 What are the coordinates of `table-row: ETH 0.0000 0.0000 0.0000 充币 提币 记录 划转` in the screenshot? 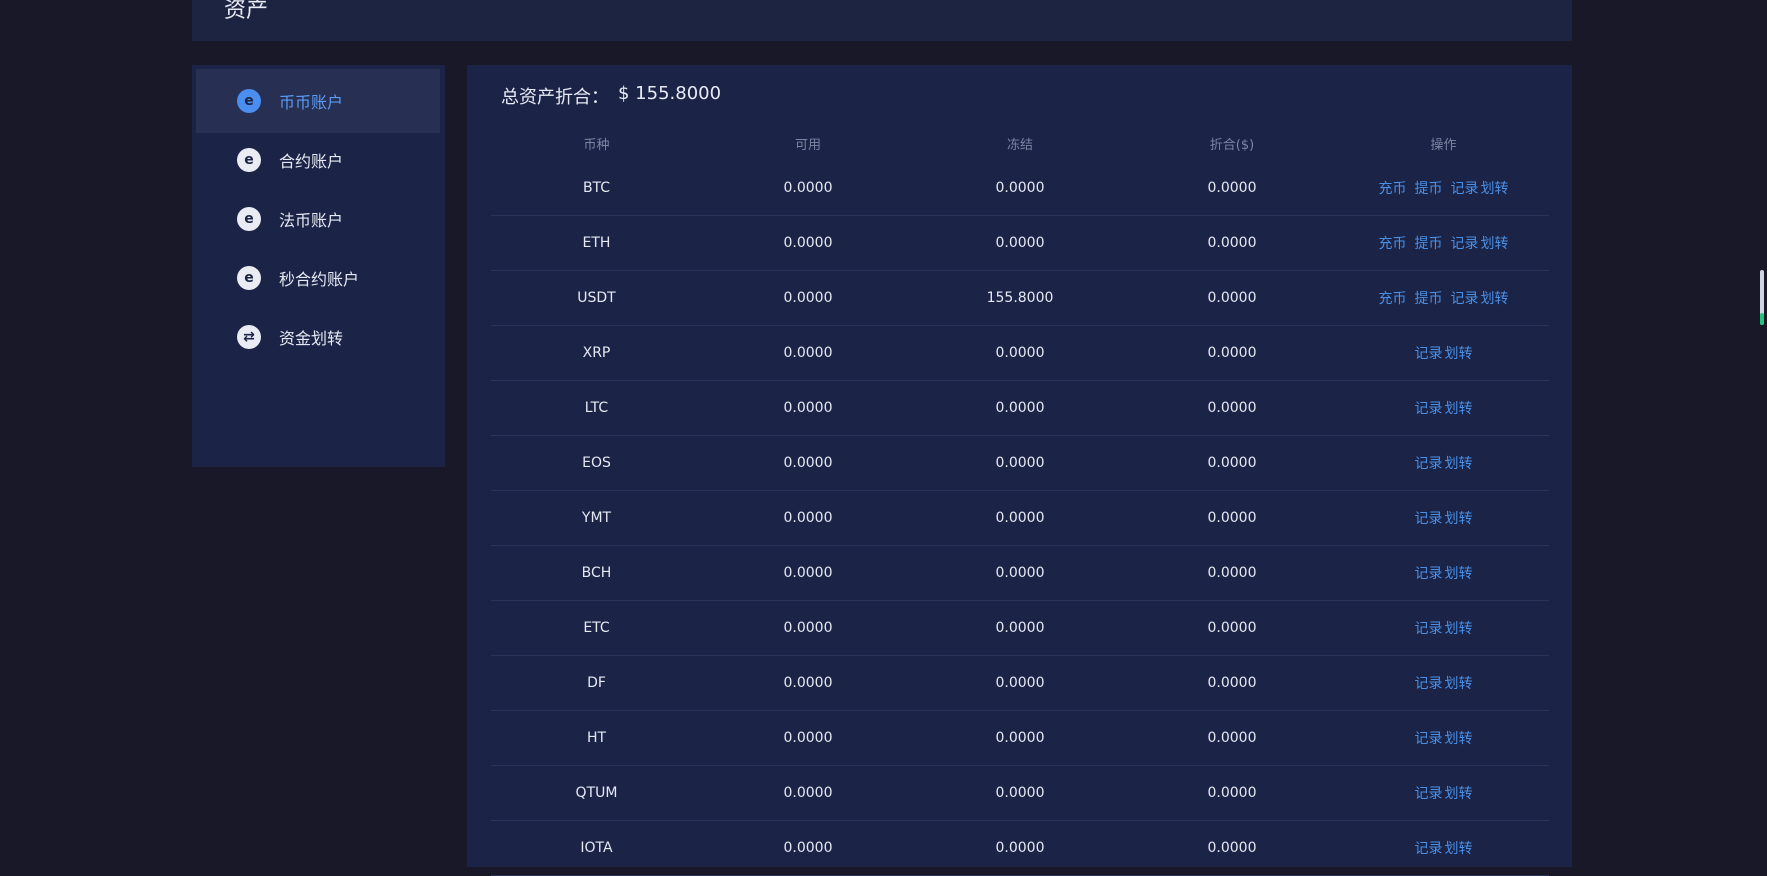 It's located at (1020, 243).